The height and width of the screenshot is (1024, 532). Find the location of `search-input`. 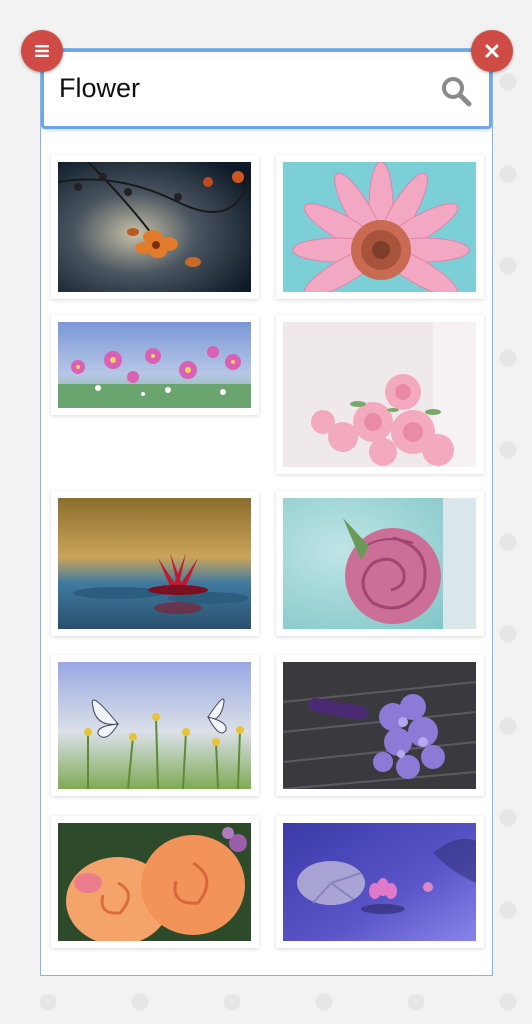

search-input is located at coordinates (239, 88).